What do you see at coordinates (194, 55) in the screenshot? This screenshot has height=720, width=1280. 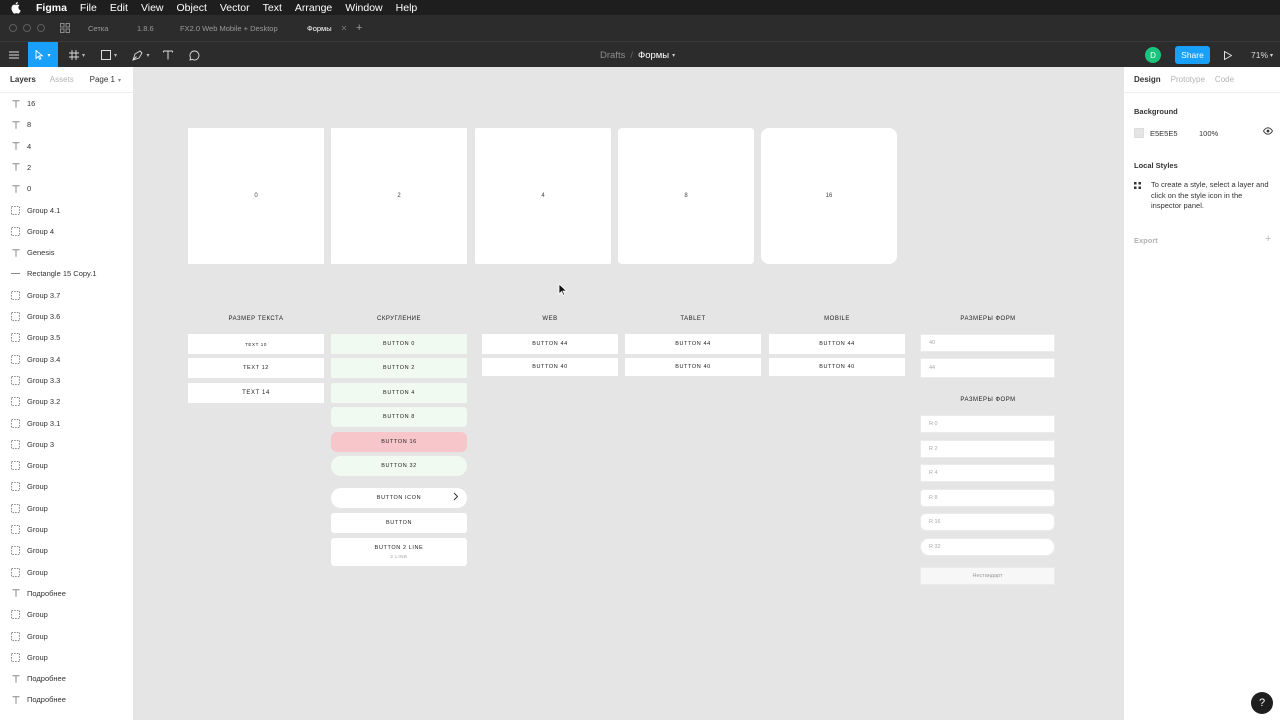 I see `comment-tool-button` at bounding box center [194, 55].